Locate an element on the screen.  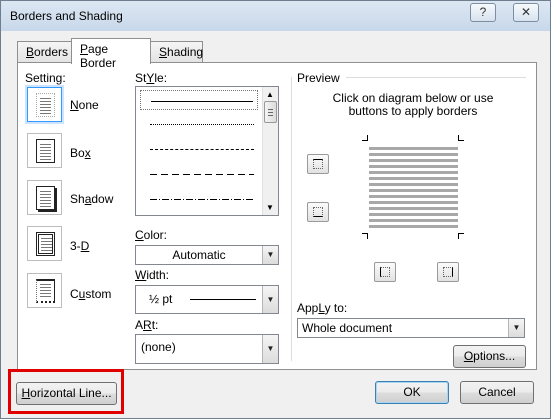
page-custom-icon is located at coordinates (45, 291).